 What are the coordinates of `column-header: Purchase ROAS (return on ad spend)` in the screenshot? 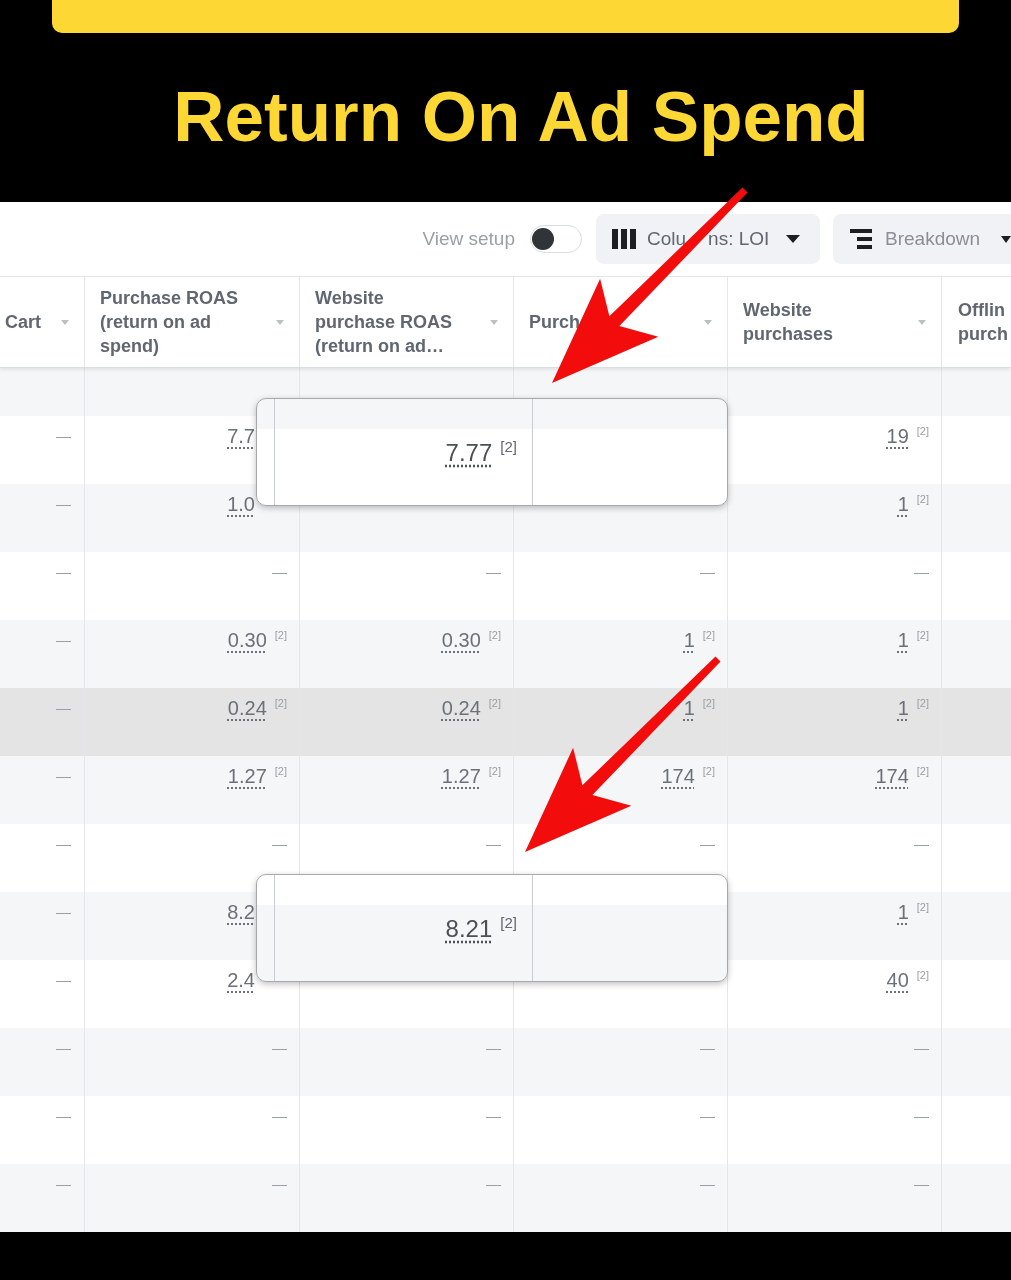 It's located at (173, 322).